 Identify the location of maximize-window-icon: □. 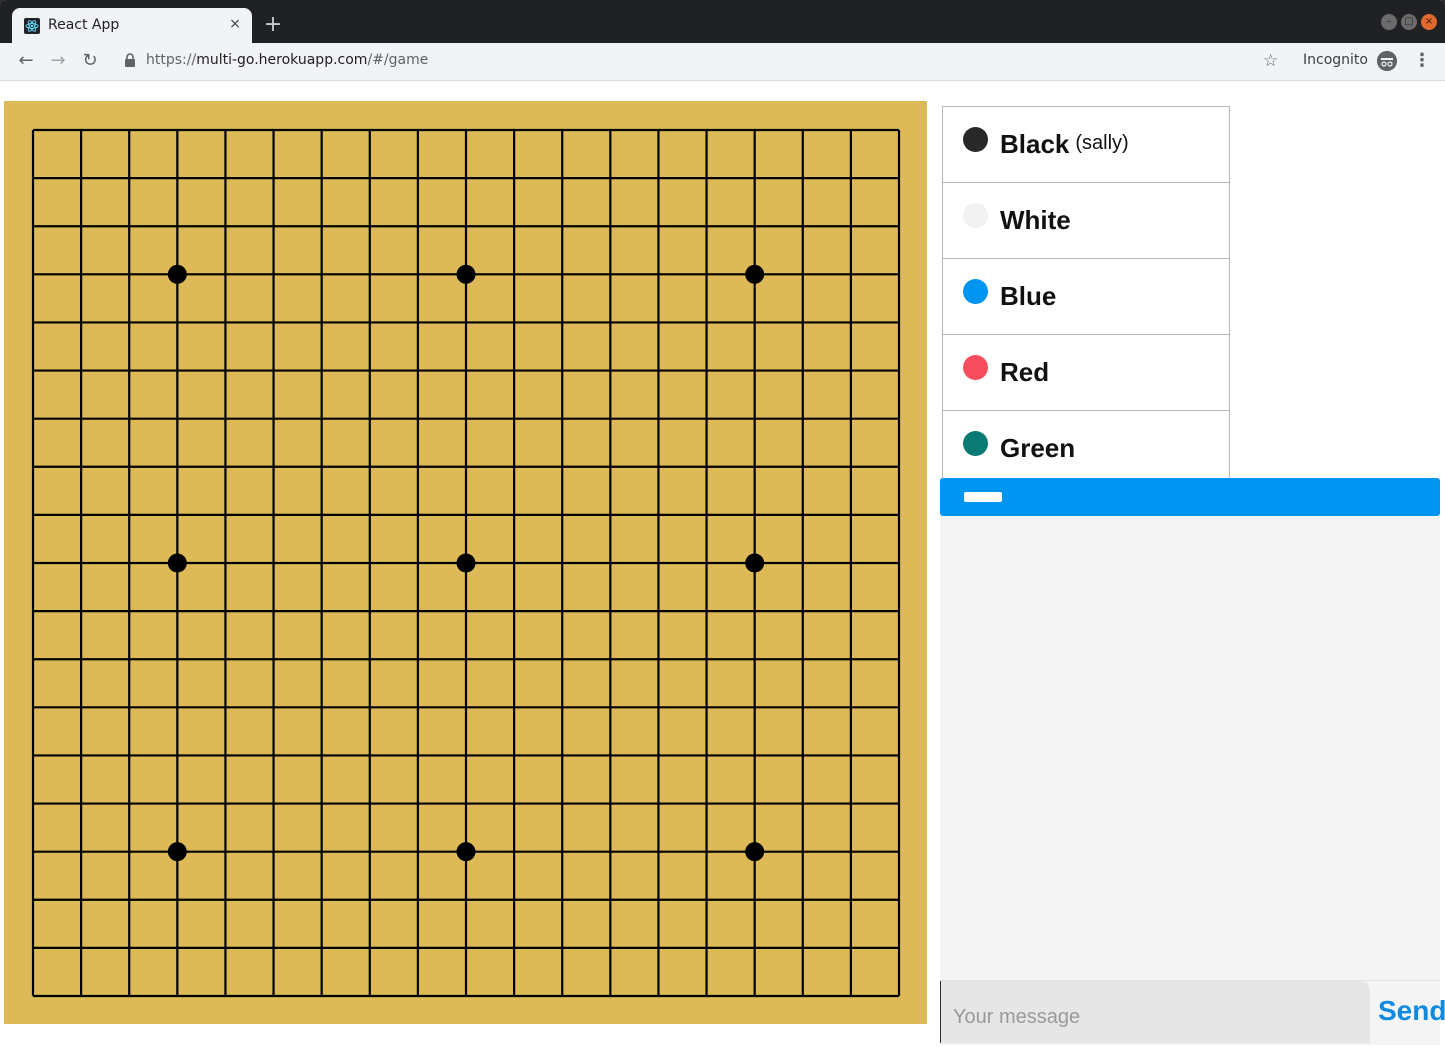
(1409, 22).